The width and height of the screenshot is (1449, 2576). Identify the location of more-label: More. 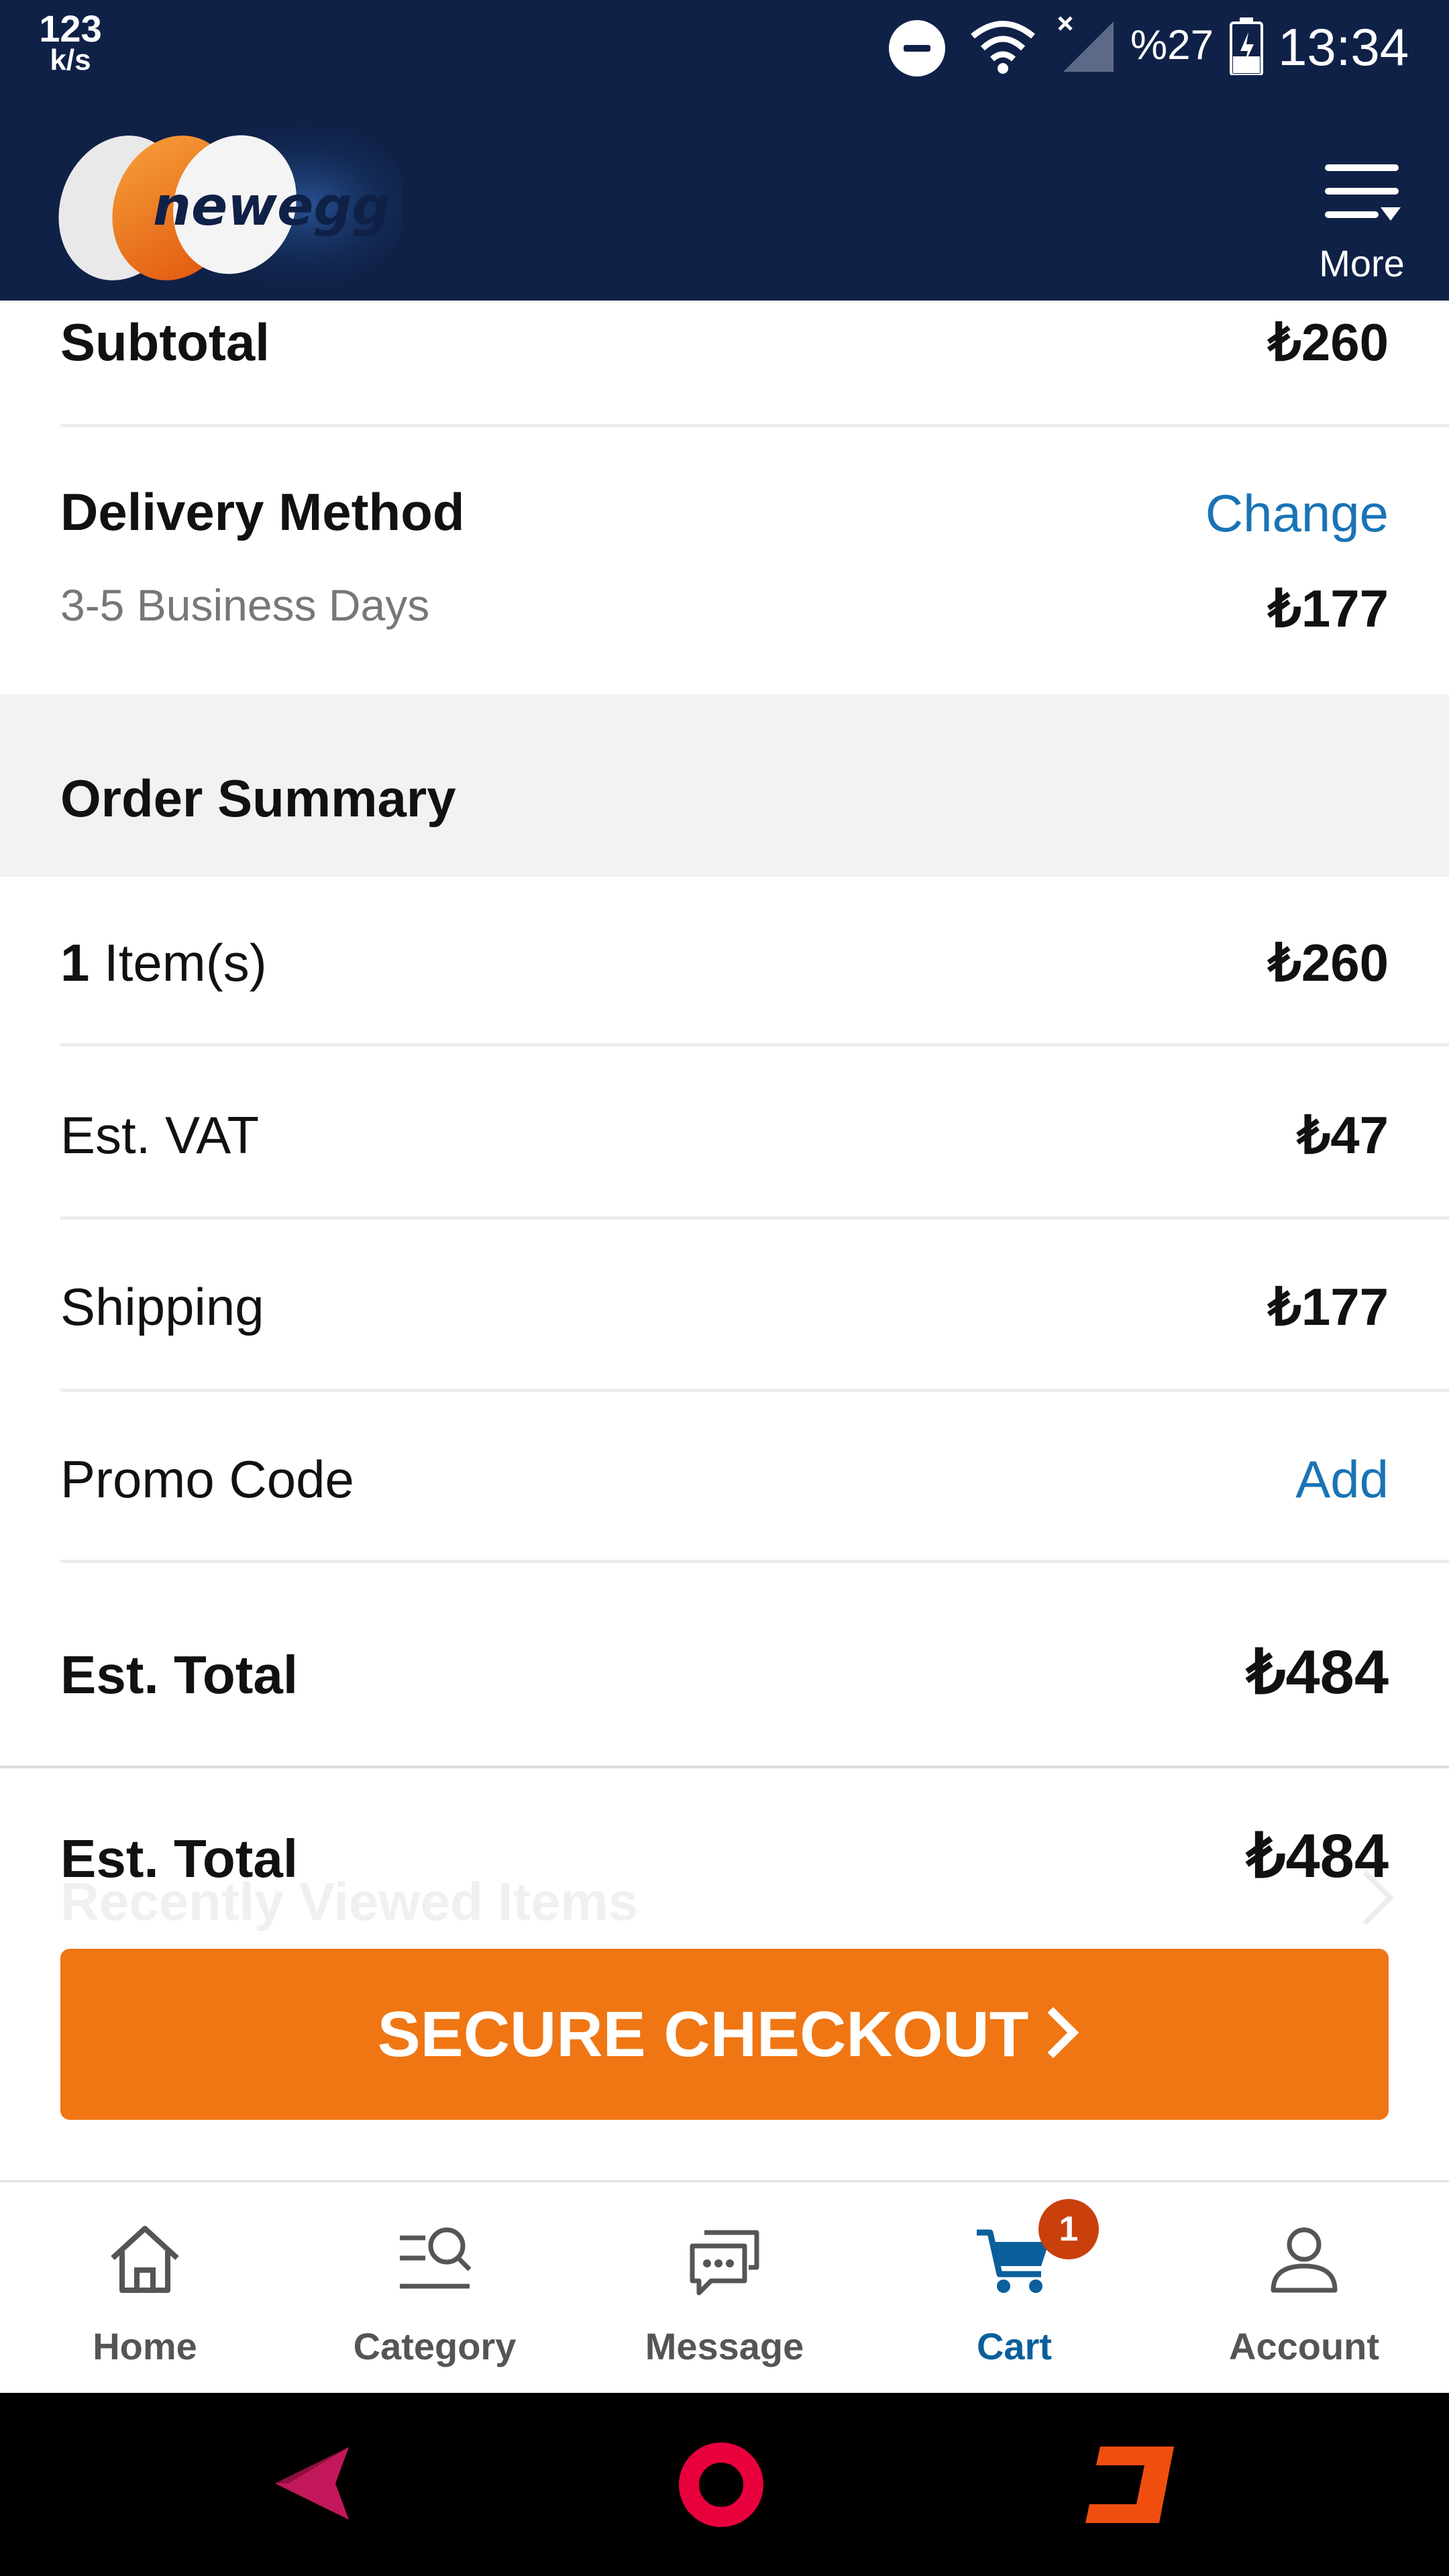
(1362, 263).